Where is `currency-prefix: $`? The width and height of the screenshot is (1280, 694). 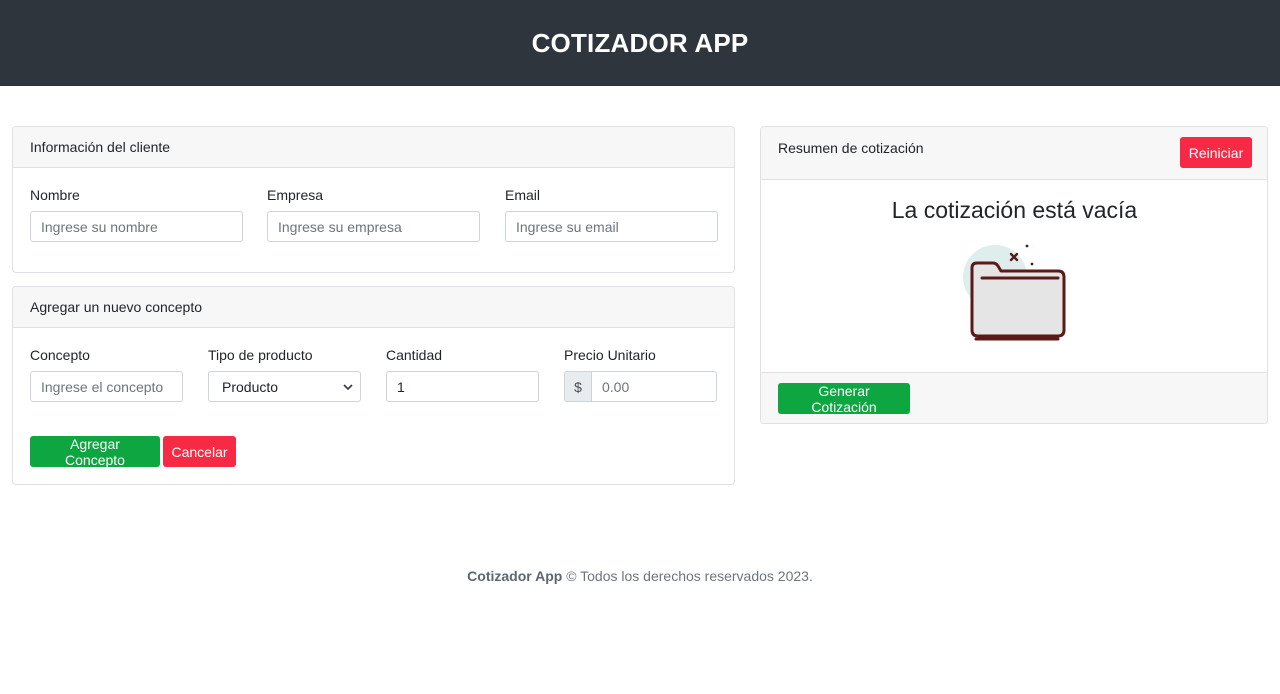
currency-prefix: $ is located at coordinates (578, 386).